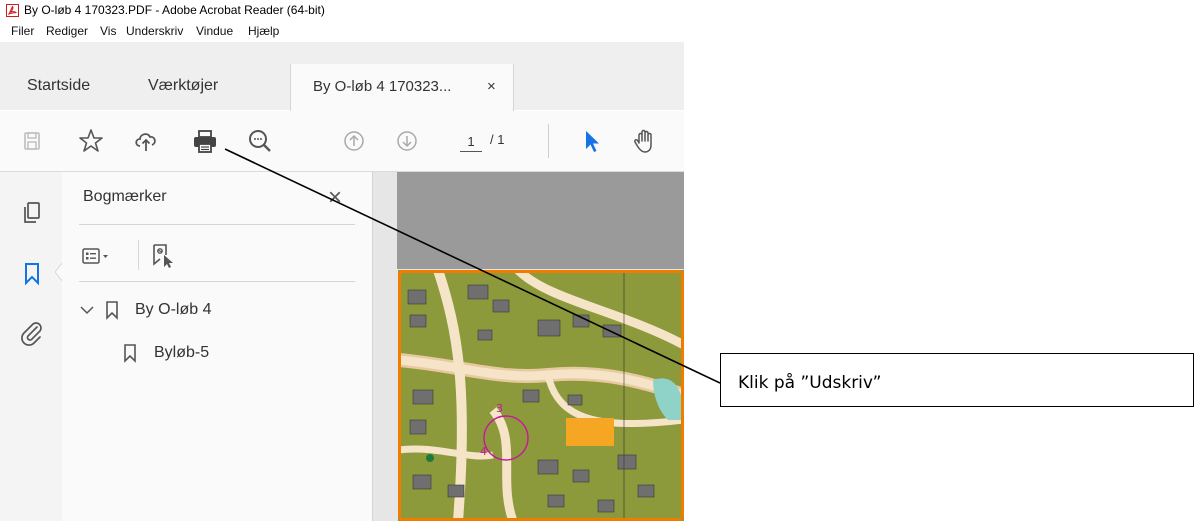  What do you see at coordinates (125, 196) in the screenshot?
I see `panel-title: Bogmærker` at bounding box center [125, 196].